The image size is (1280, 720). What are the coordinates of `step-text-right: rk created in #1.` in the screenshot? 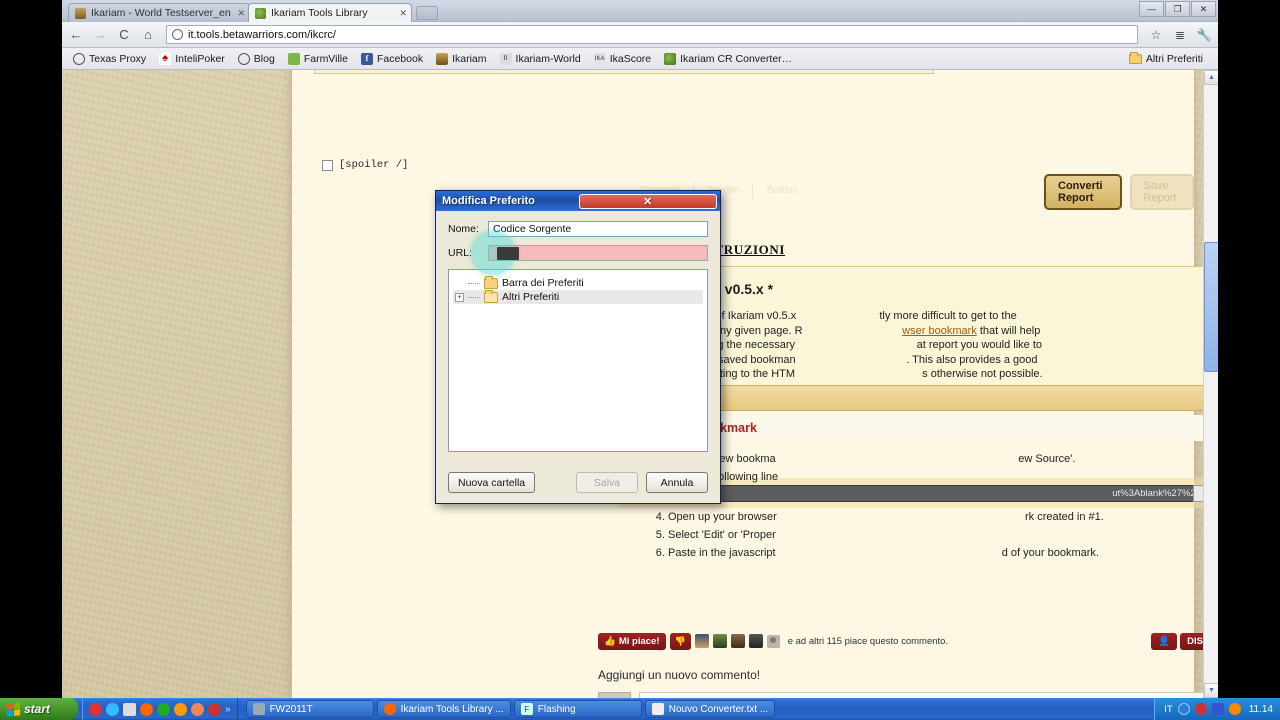 It's located at (1064, 517).